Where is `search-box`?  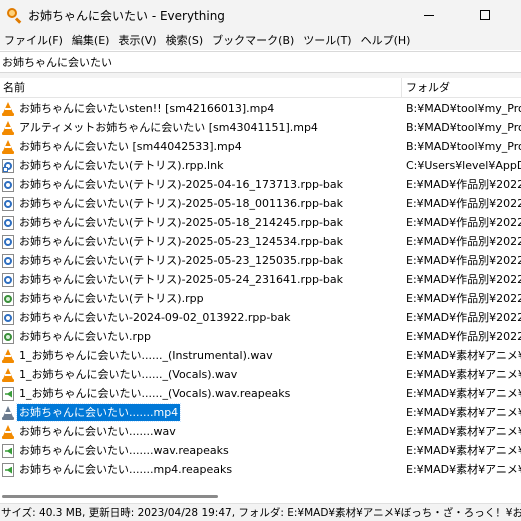 search-box is located at coordinates (260, 62).